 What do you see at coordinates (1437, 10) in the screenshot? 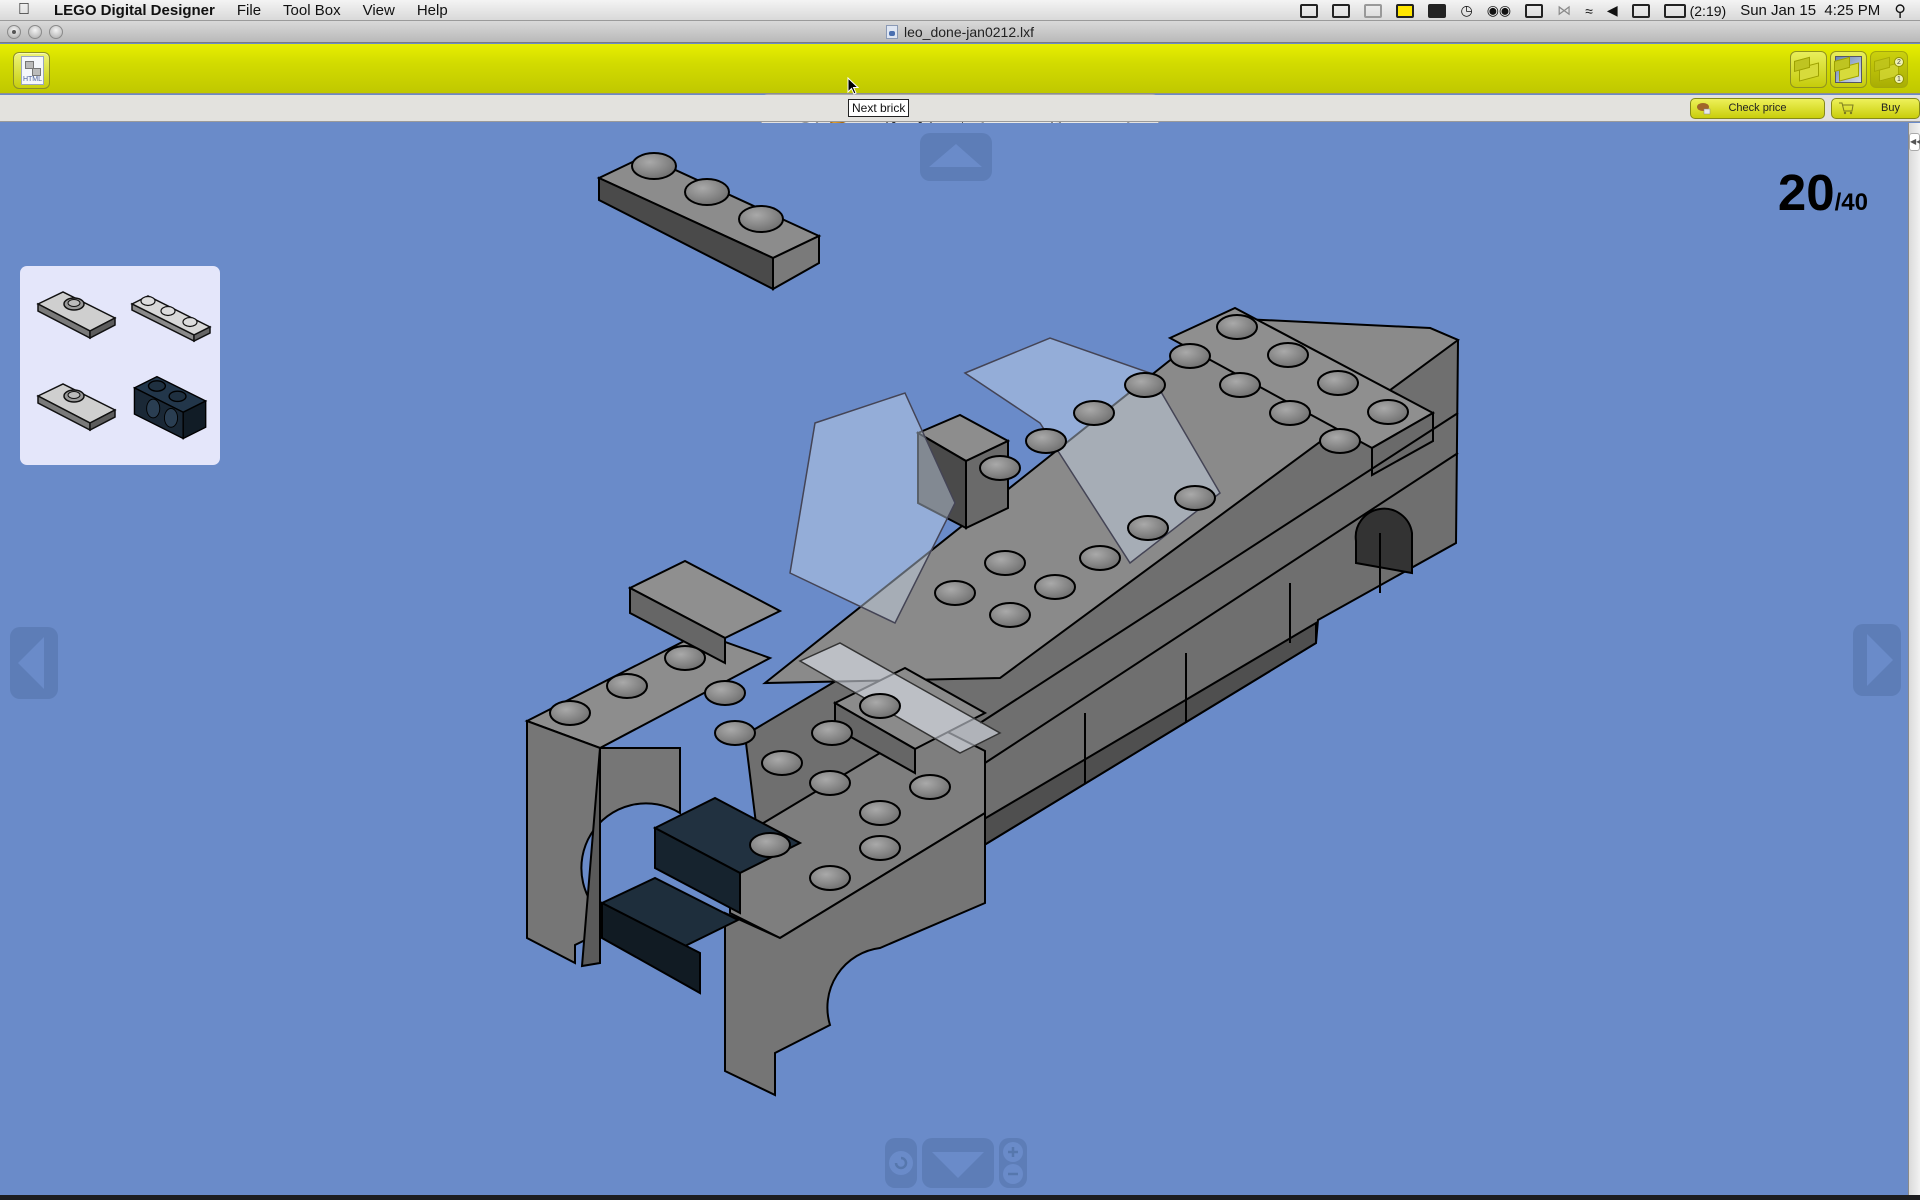
I see `spaces-icon` at bounding box center [1437, 10].